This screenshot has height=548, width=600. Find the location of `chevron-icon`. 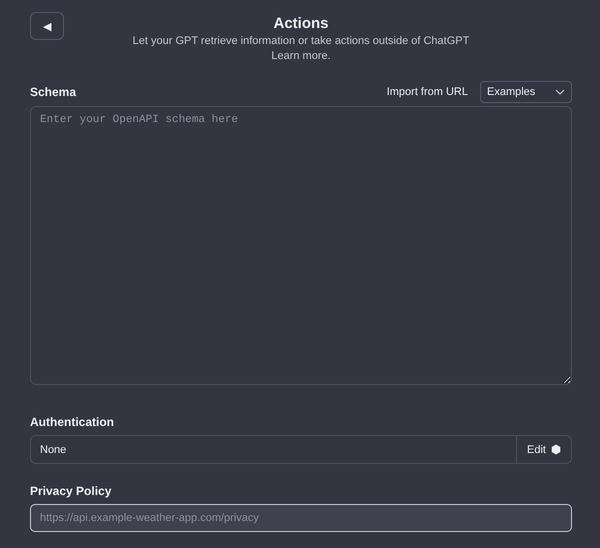

chevron-icon is located at coordinates (560, 92).